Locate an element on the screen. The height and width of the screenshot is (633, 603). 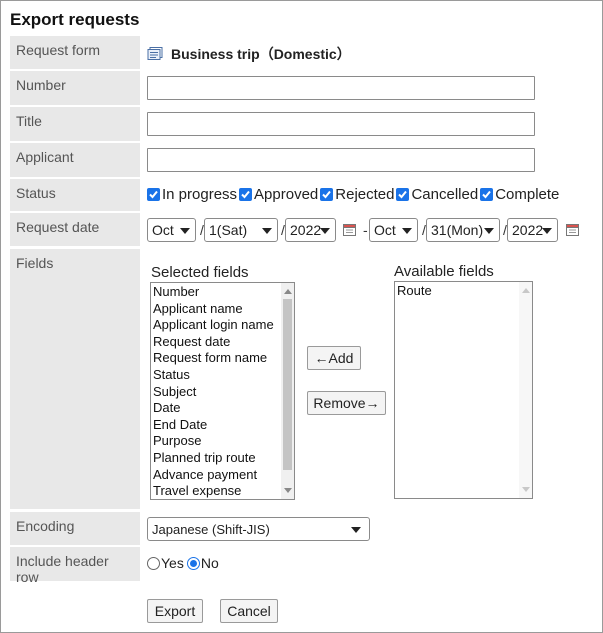
label-request-form: Request form is located at coordinates (75, 52).